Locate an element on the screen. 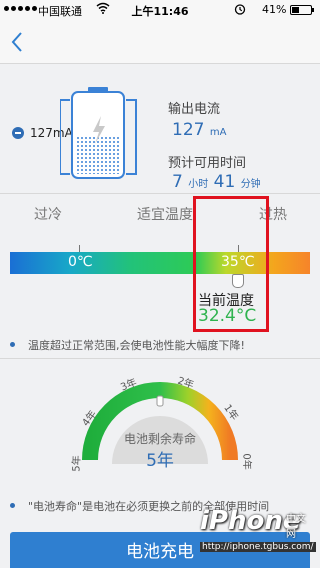 The image size is (320, 568). nav-bar is located at coordinates (160, 42).